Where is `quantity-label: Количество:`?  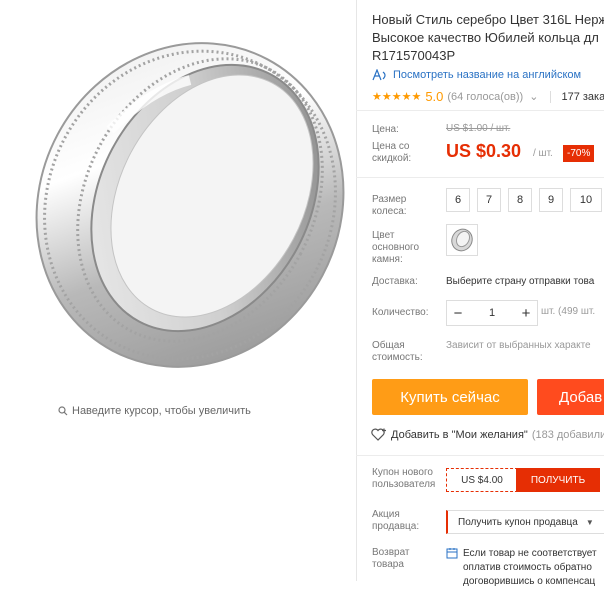
quantity-label: Количество: is located at coordinates (400, 312).